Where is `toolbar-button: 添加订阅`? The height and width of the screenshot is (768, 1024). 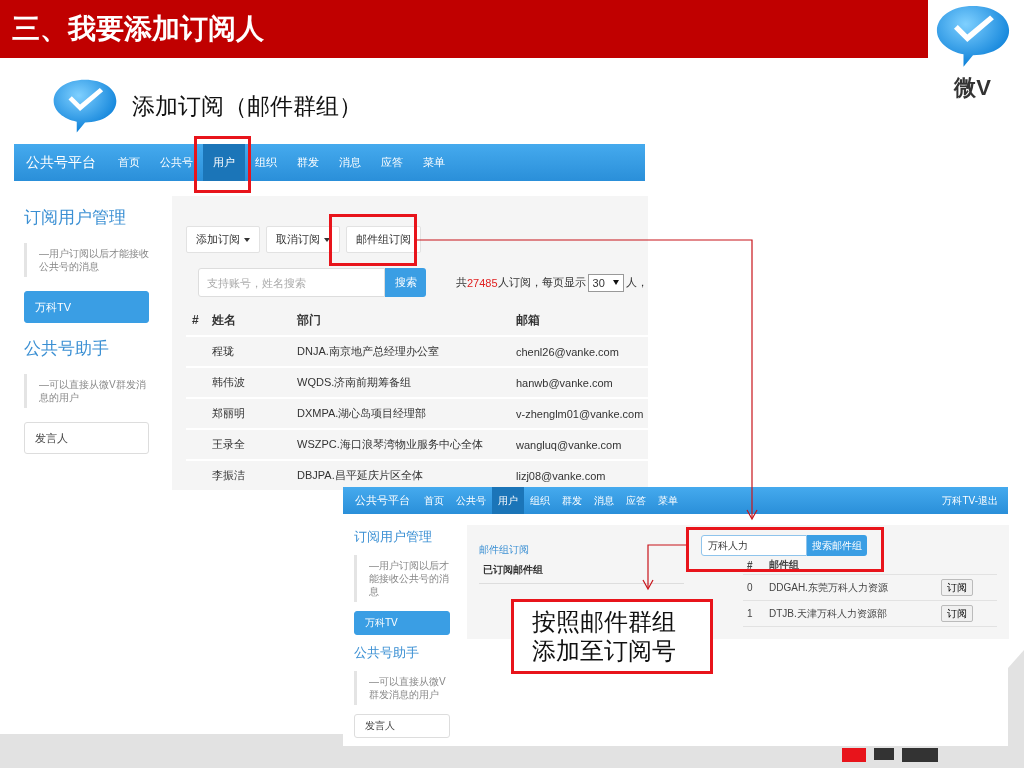
toolbar-button: 添加订阅 is located at coordinates (223, 239).